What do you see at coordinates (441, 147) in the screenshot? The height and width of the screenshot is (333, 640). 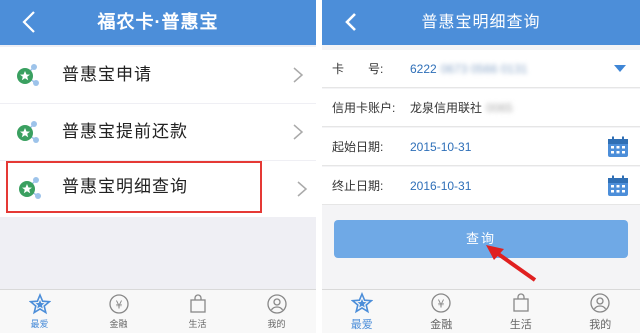 I see `start-date-value: 2015-10-31` at bounding box center [441, 147].